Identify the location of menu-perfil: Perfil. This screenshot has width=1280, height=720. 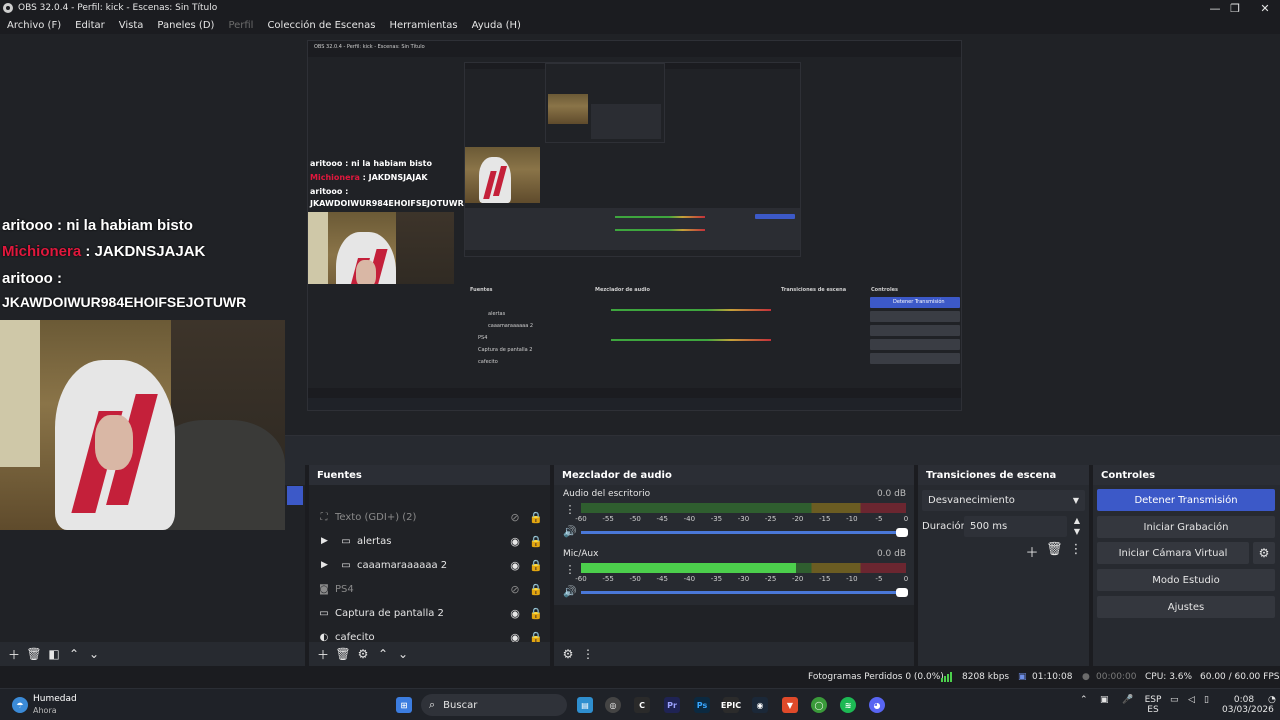
(240, 25).